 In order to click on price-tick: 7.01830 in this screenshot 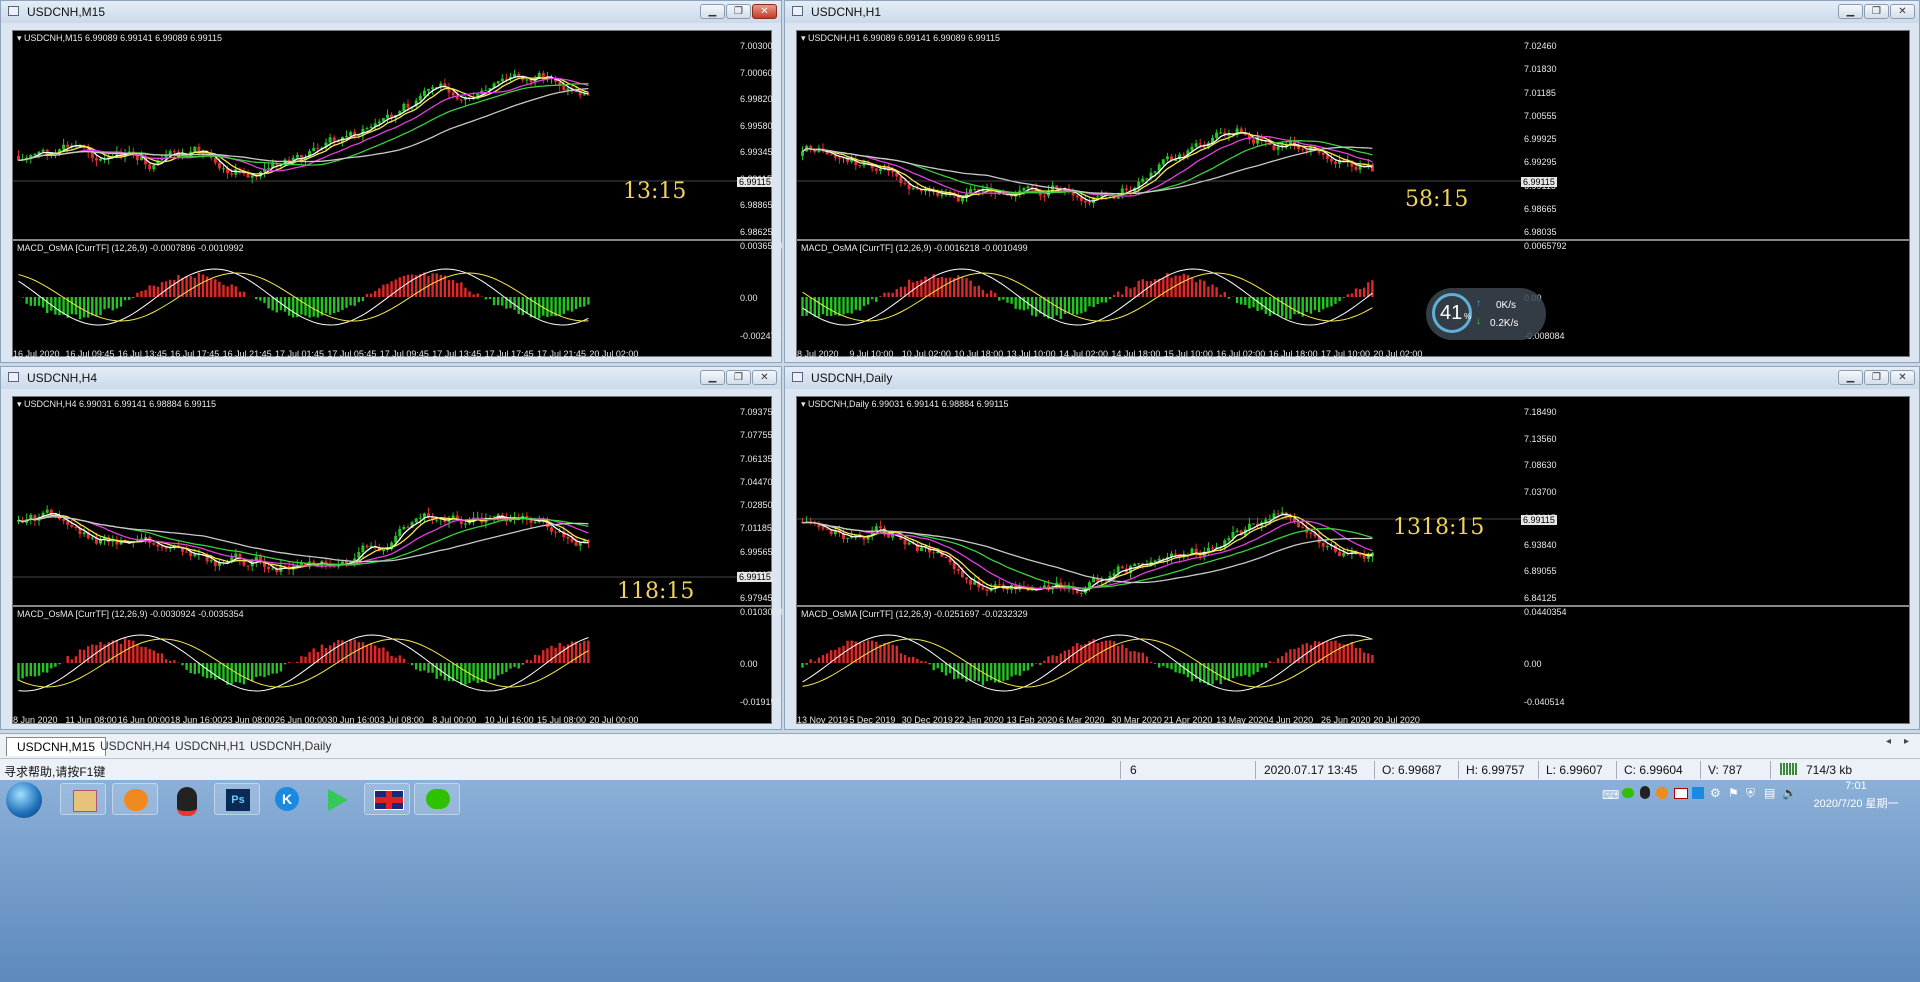, I will do `click(1540, 69)`.